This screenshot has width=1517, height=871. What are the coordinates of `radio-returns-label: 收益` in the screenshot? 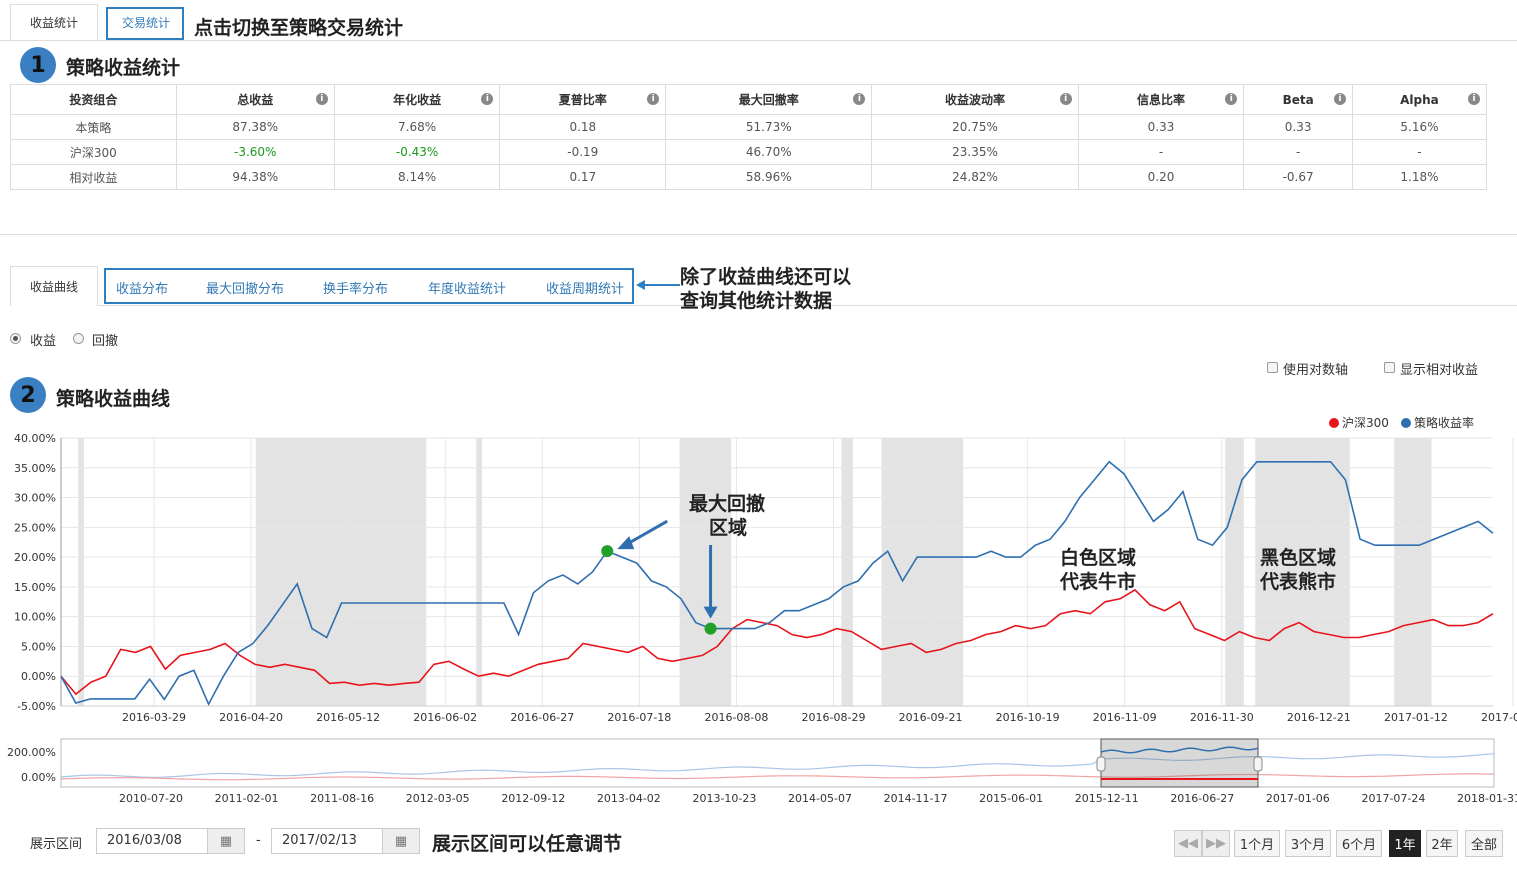 It's located at (43, 341).